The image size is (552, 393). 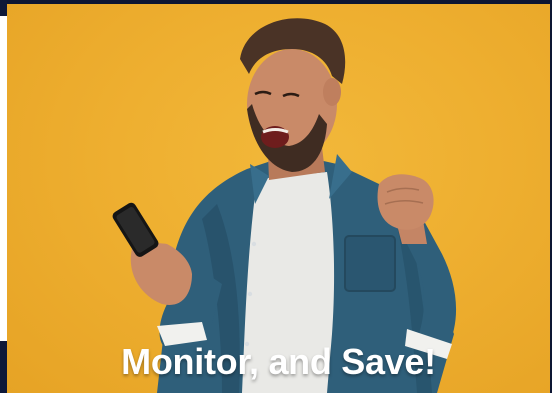 I want to click on page-left-edge, so click(x=3, y=196).